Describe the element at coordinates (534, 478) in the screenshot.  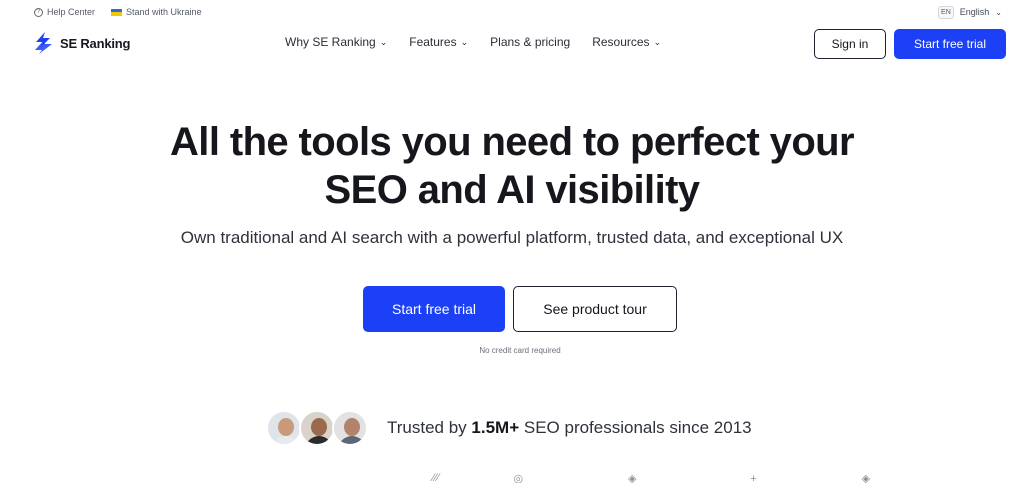
I see `partner-logo: ◎ ▁▁▁` at that location.